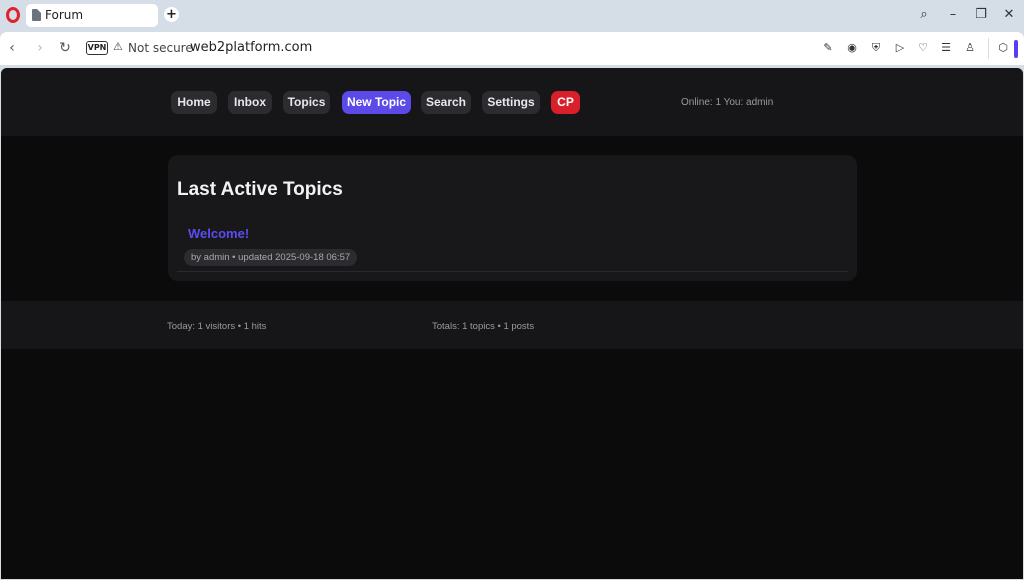 The image size is (1024, 580). Describe the element at coordinates (119, 47) in the screenshot. I see `warning-icon: ⚠` at that location.